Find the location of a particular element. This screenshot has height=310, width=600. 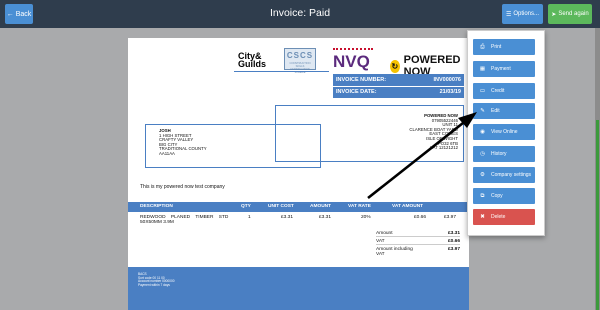

col-qty: QTY is located at coordinates (246, 206).